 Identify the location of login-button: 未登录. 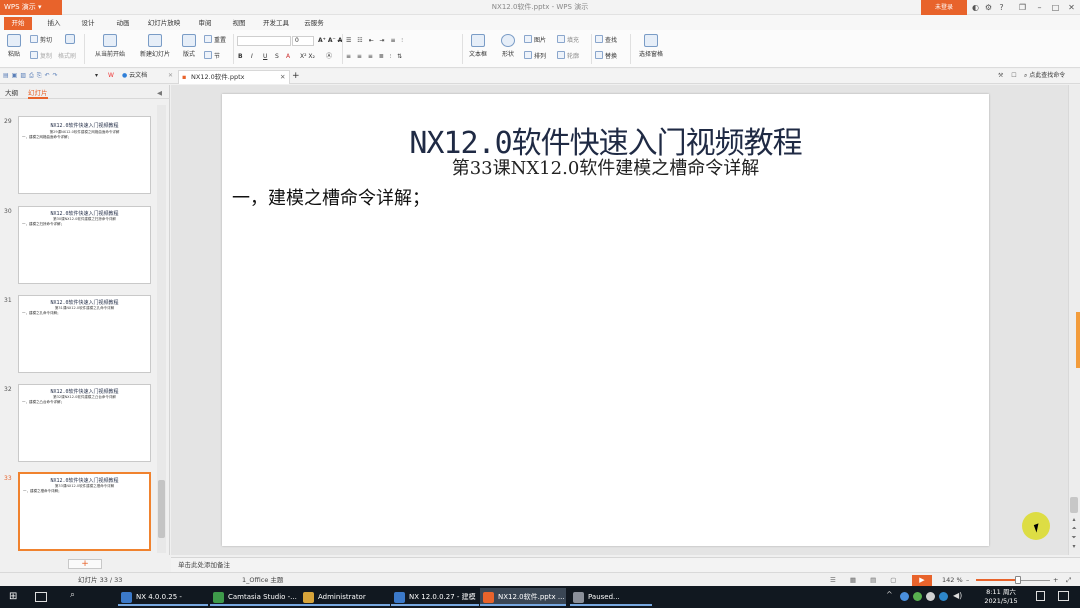
(944, 7).